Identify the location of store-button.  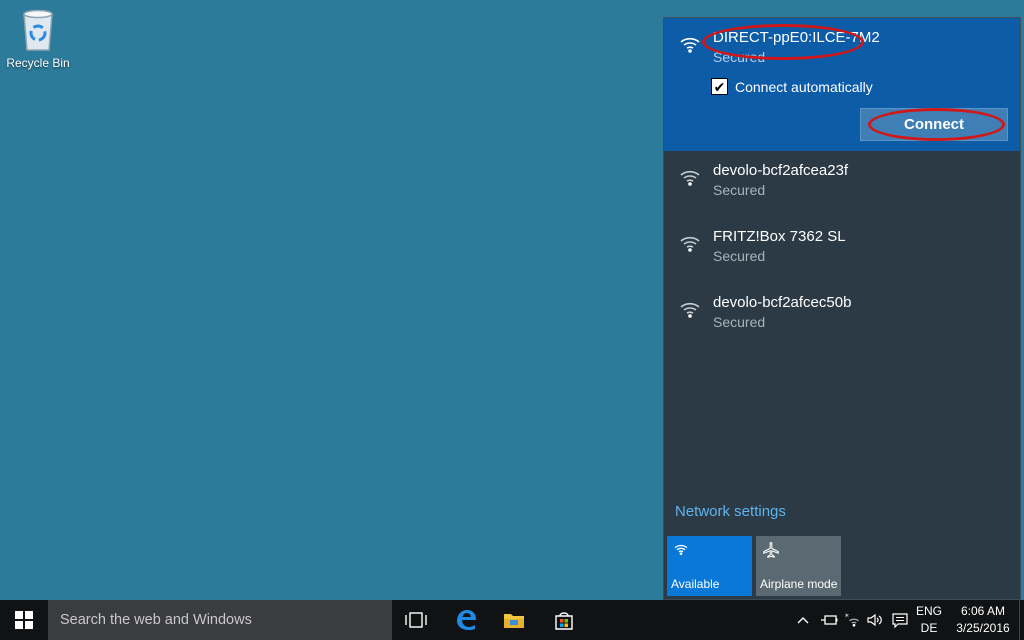
(564, 620).